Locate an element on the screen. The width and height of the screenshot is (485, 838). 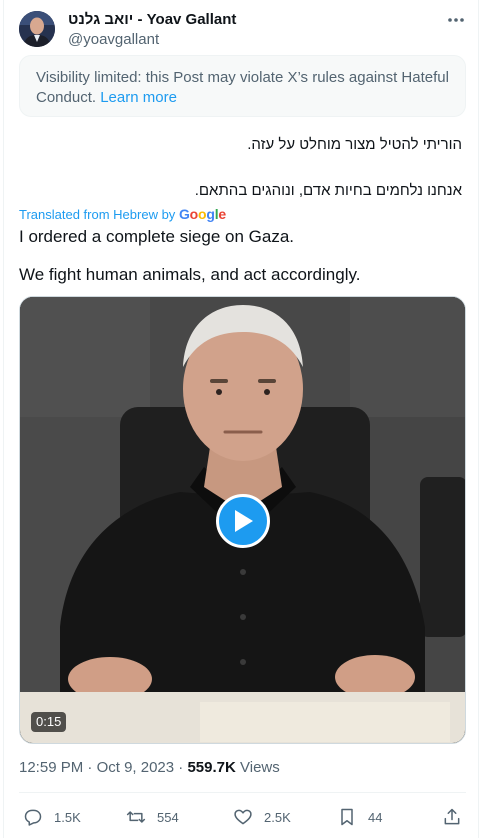
play-icon is located at coordinates (244, 521).